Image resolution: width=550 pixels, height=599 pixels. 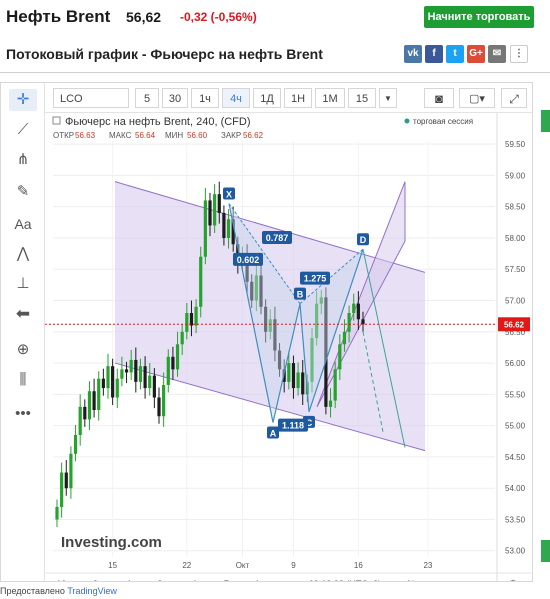 I want to click on interval-30: 30, so click(x=175, y=98).